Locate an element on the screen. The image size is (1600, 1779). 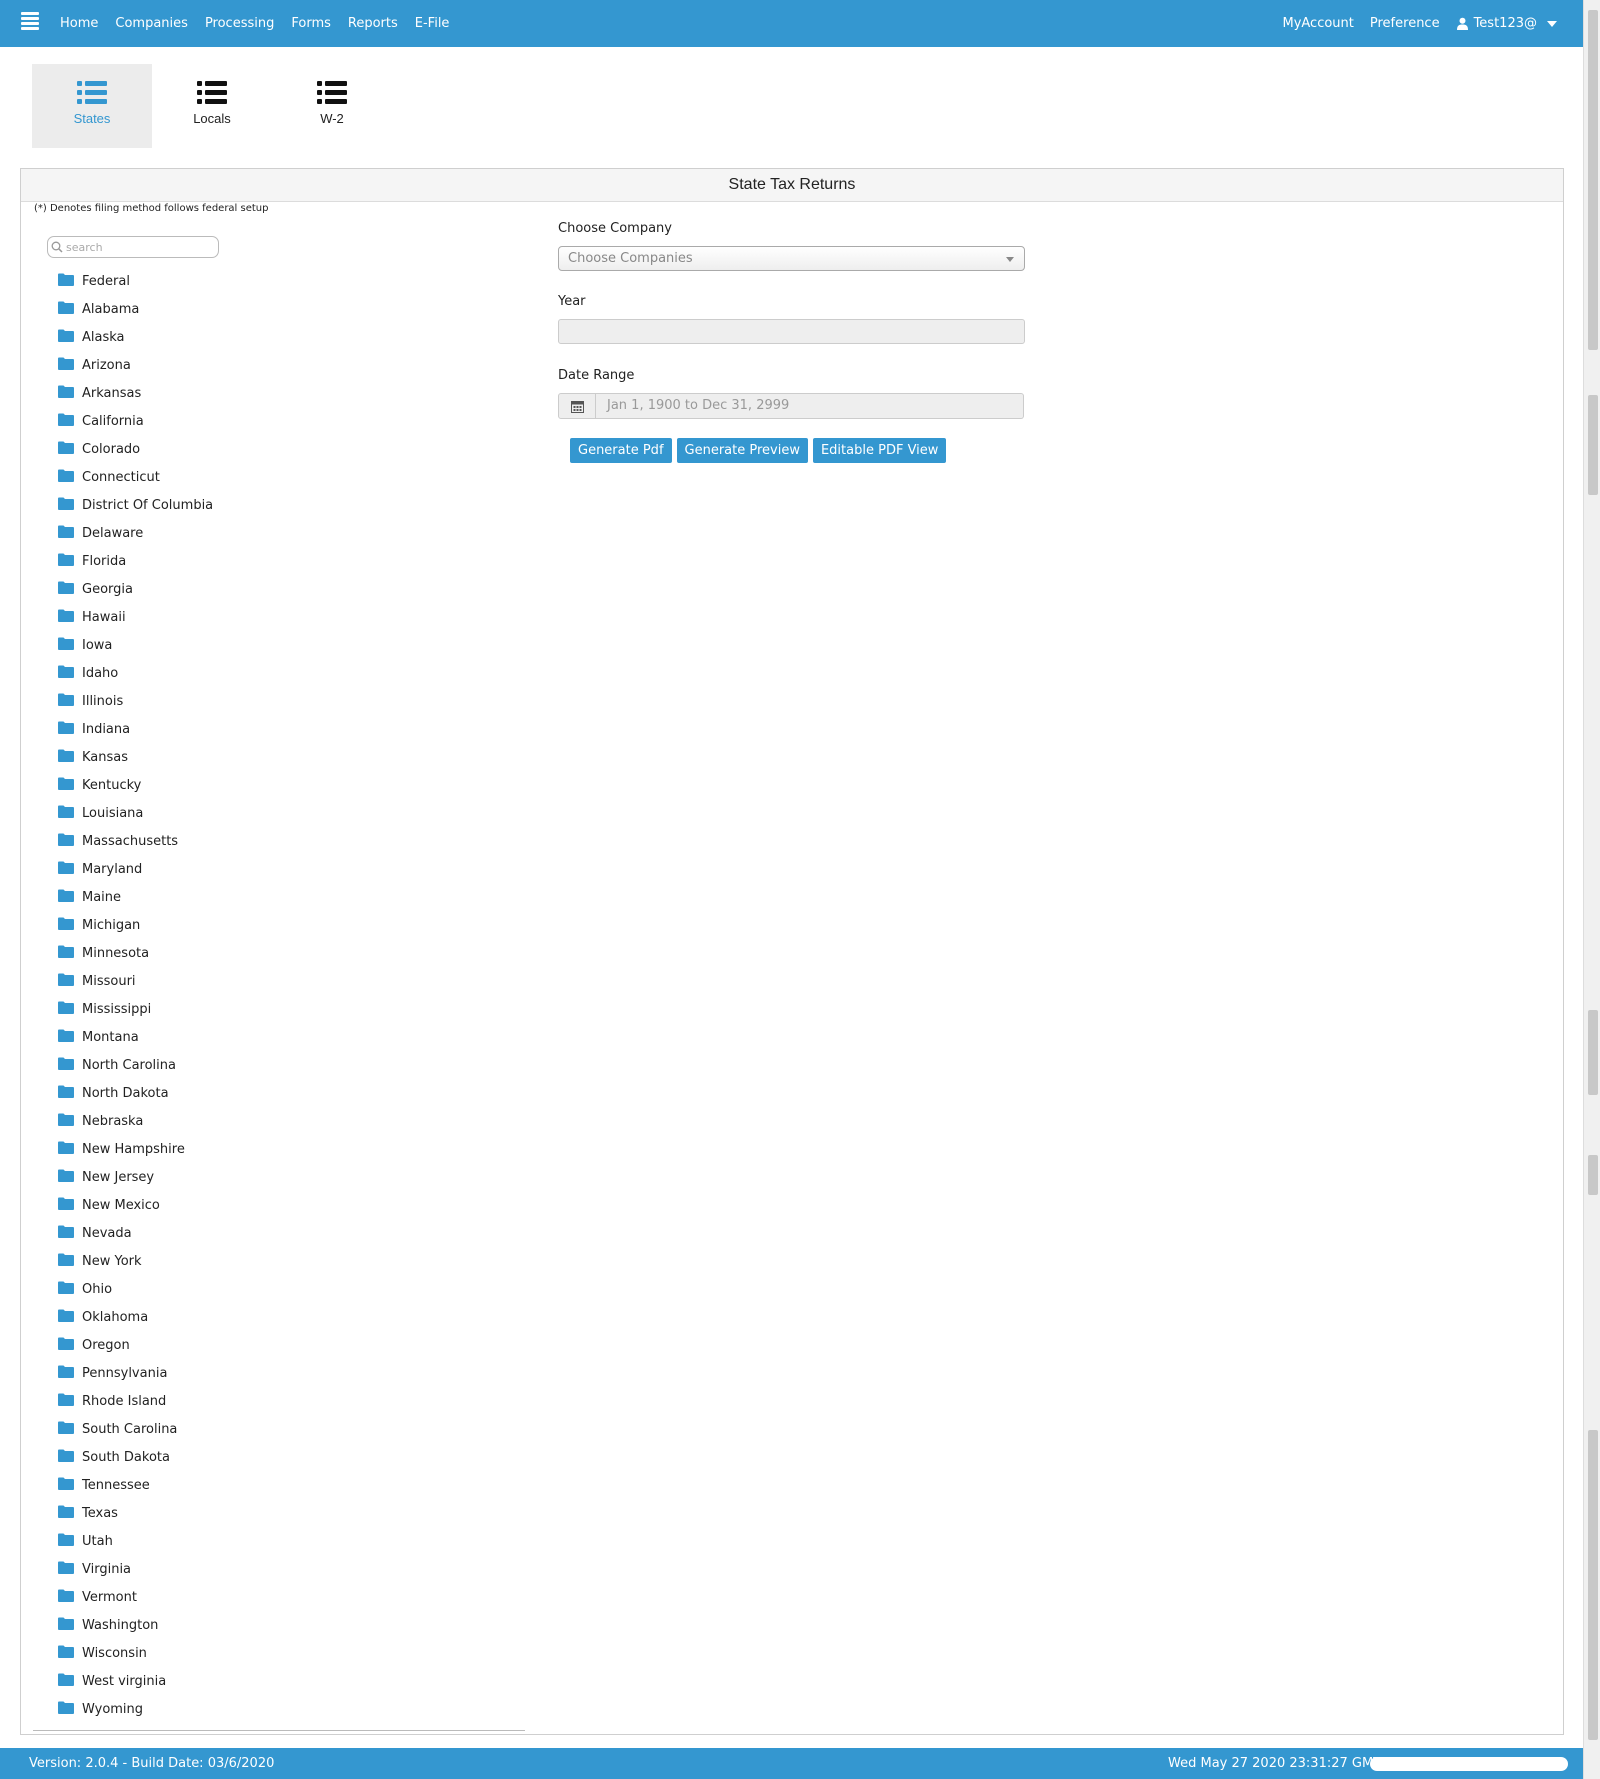
tree-item: Colorado is located at coordinates (135, 455).